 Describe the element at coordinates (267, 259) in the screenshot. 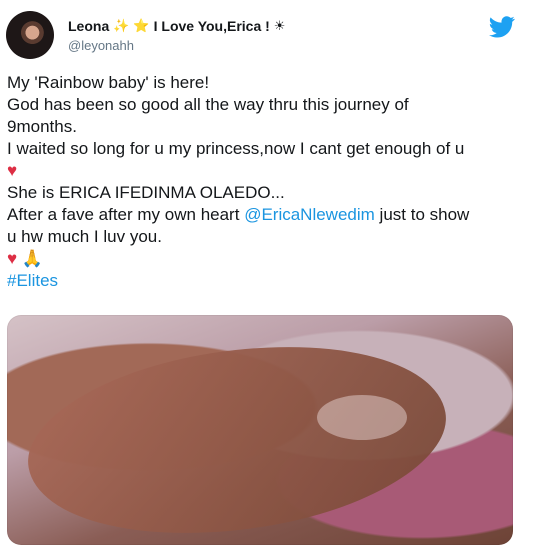

I see `emoji-row: ♥ 🙏` at that location.